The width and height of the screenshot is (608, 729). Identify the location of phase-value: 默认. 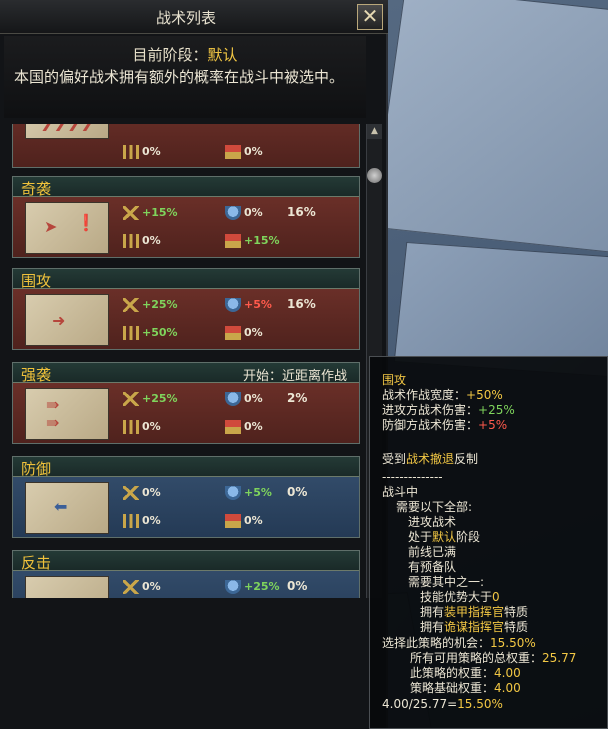
(222, 55).